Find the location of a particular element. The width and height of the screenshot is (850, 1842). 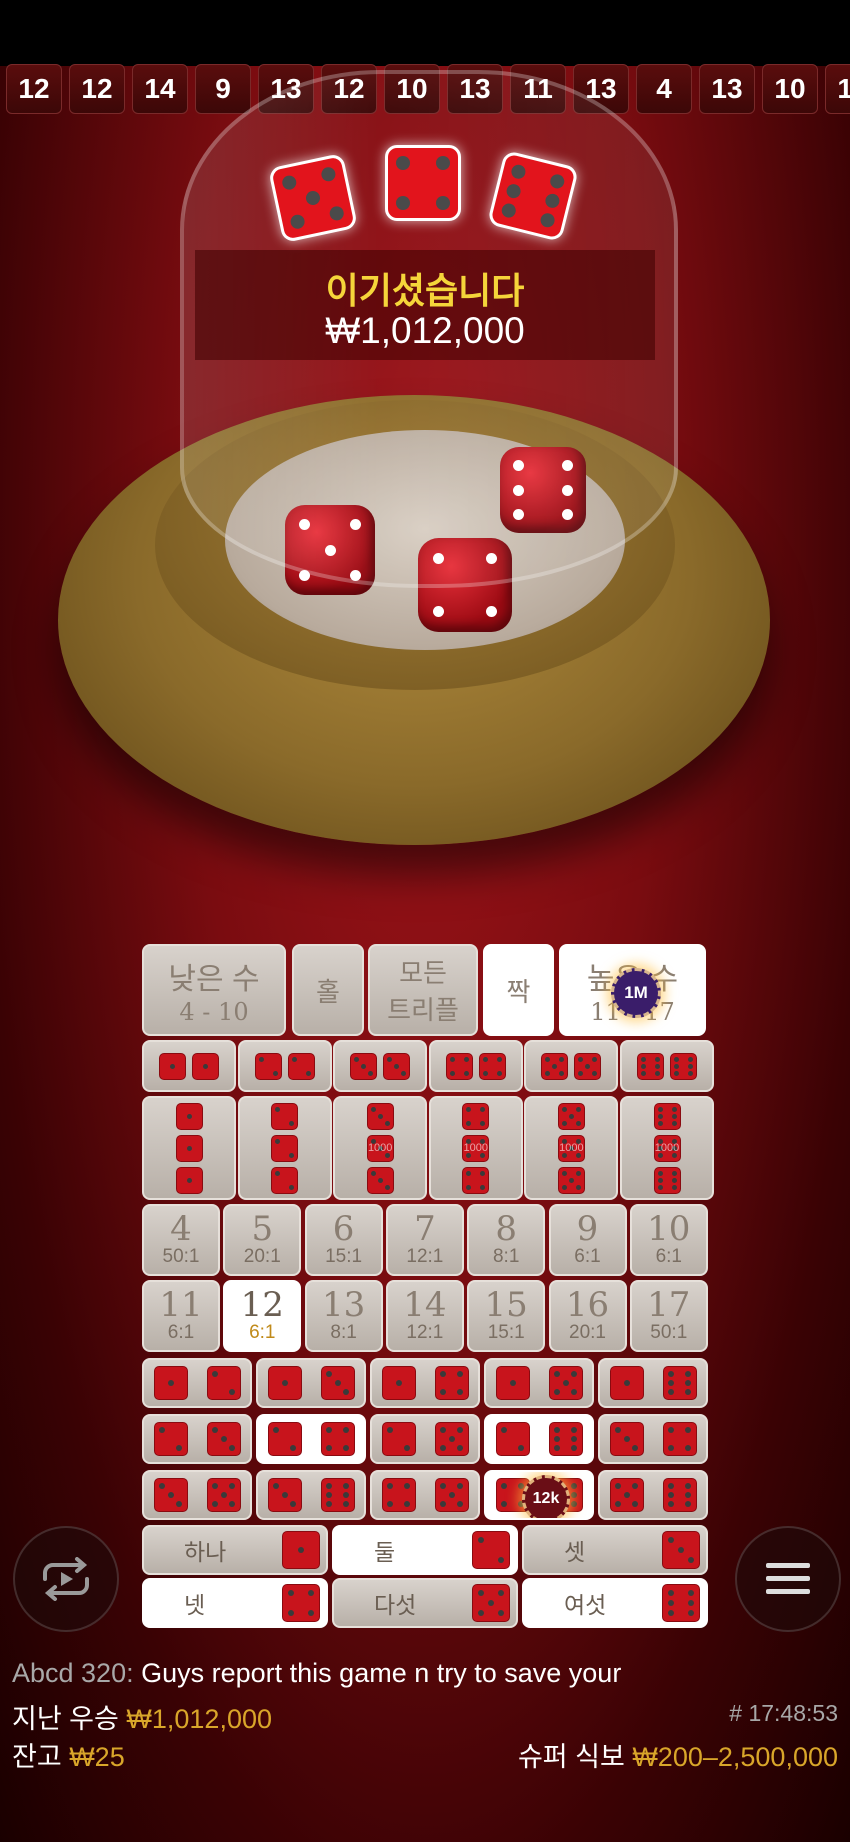

combo-3-4-bet is located at coordinates (653, 1439).